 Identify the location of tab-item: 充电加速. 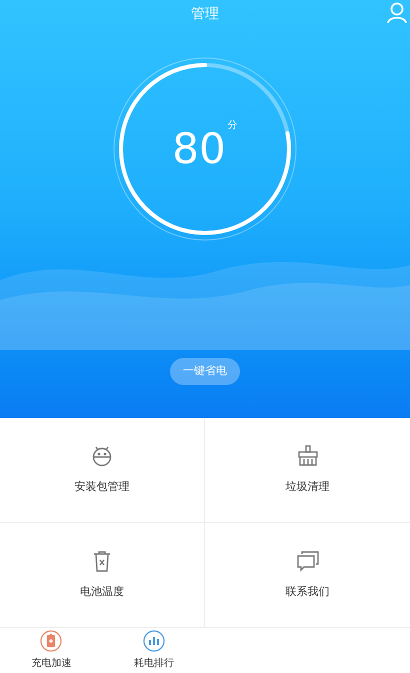
(51, 650).